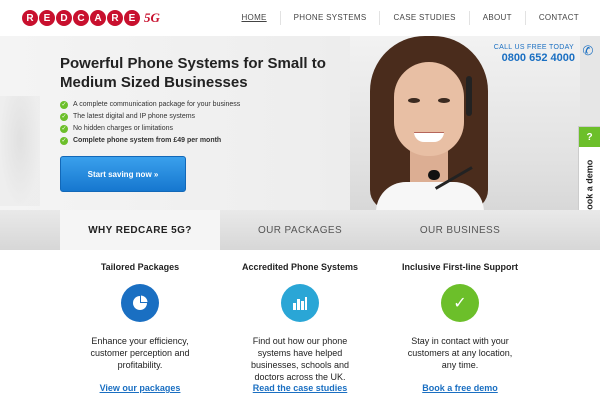 The height and width of the screenshot is (400, 600). Describe the element at coordinates (430, 196) in the screenshot. I see `agent-shirt` at that location.